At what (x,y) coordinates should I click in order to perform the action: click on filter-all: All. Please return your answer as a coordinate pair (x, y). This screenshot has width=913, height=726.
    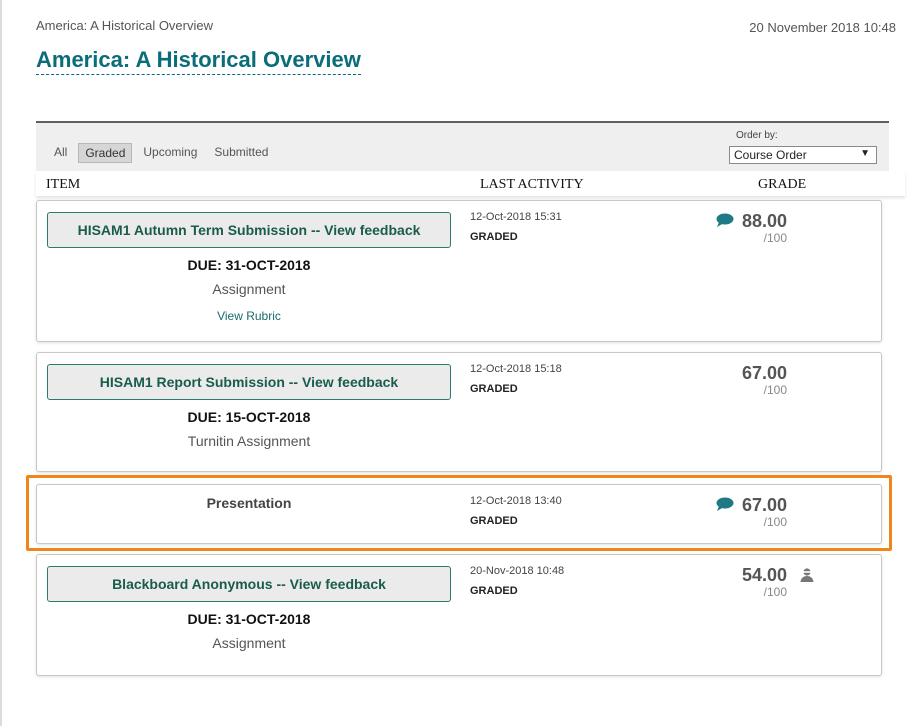
    Looking at the image, I should click on (60, 153).